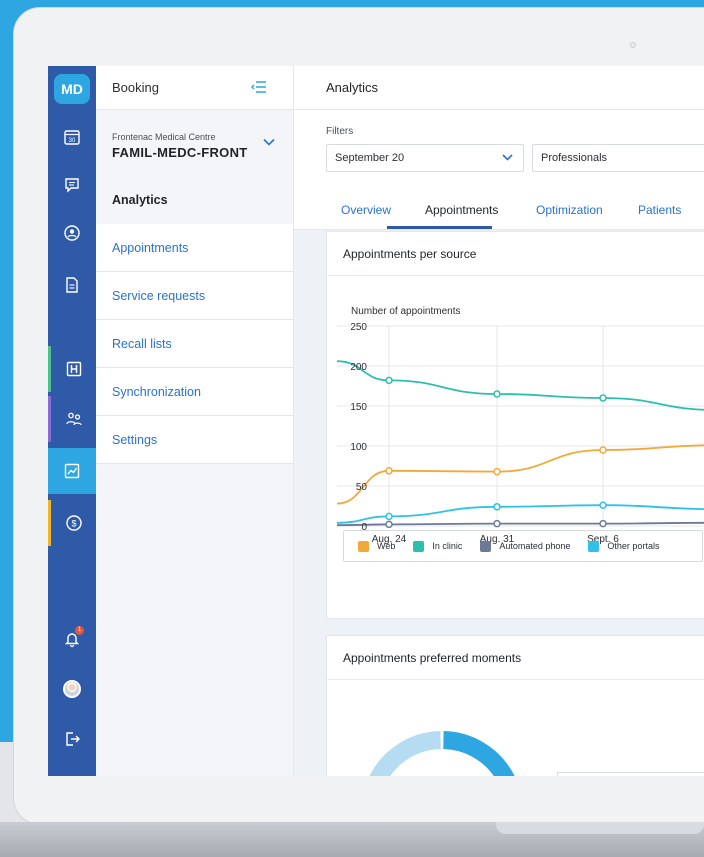  I want to click on donut-legend-box, so click(630, 774).